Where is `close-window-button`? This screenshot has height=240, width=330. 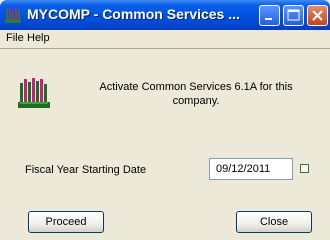 close-window-button is located at coordinates (317, 15).